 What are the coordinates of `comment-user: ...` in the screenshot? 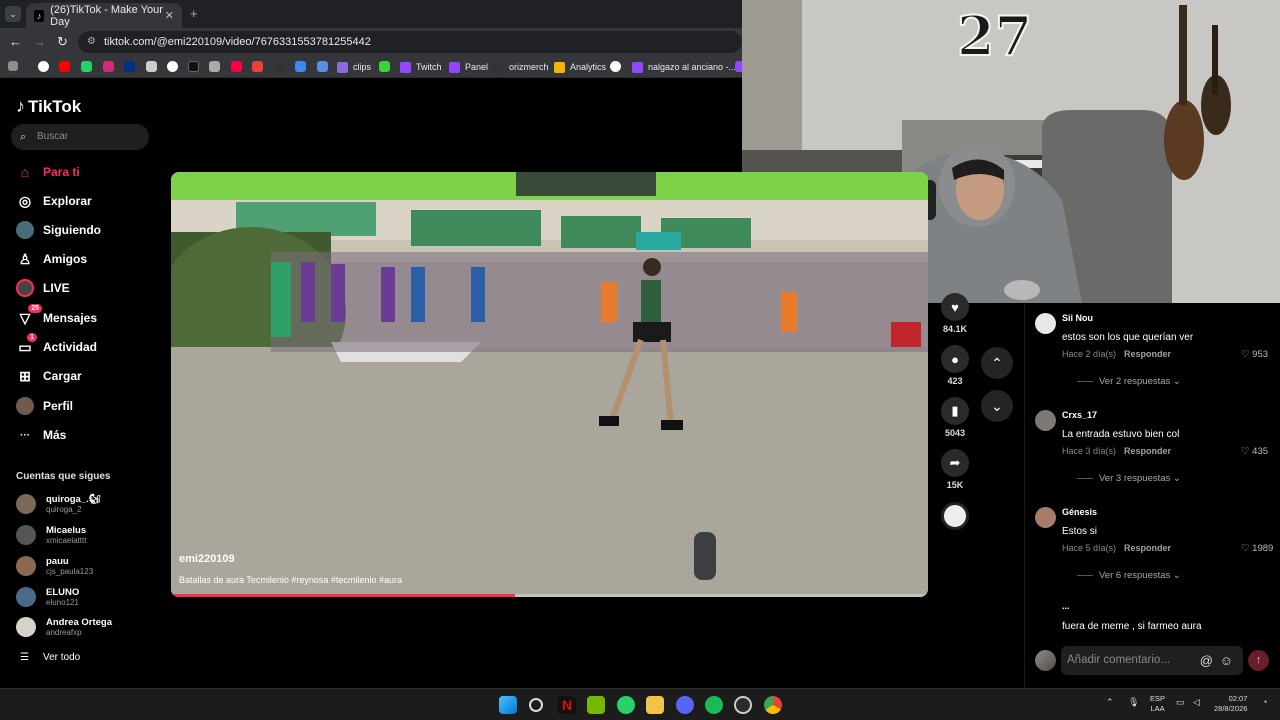 It's located at (1066, 606).